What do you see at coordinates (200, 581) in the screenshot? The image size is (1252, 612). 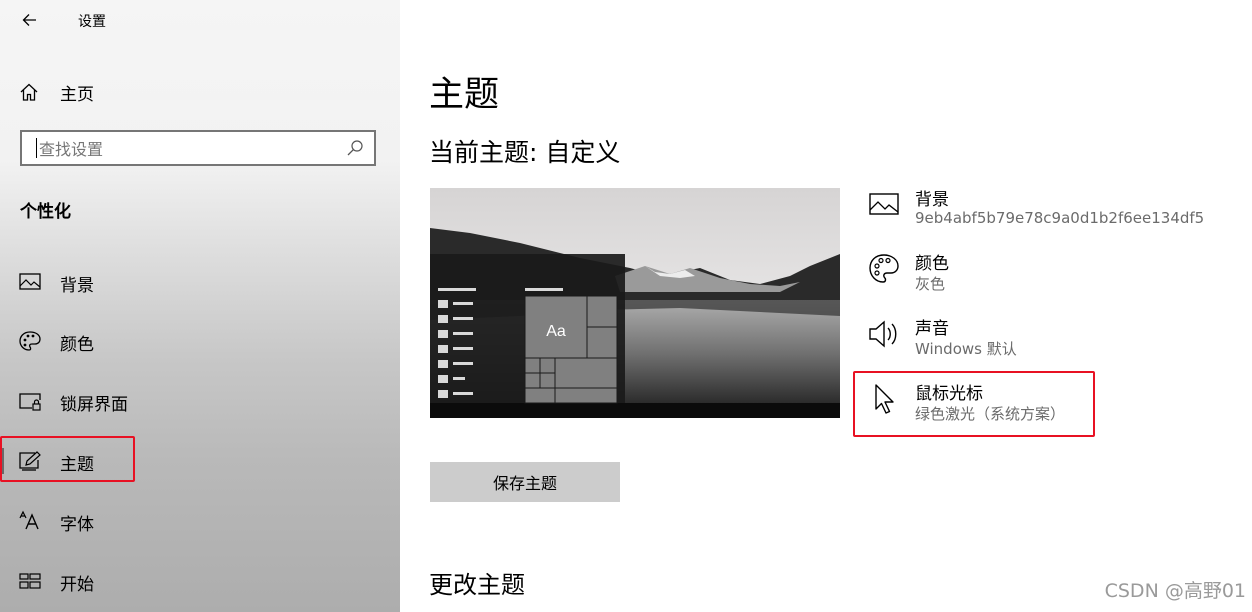 I see `sidebar-item-start: 开始` at bounding box center [200, 581].